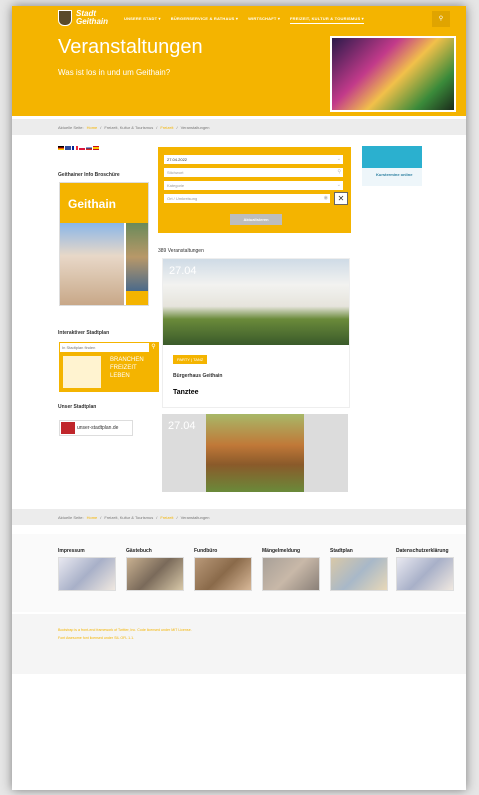 The image size is (479, 795). Describe the element at coordinates (264, 20) in the screenshot. I see `nav-item-wirtschaft: WIRTSCHAFT ▾` at that location.